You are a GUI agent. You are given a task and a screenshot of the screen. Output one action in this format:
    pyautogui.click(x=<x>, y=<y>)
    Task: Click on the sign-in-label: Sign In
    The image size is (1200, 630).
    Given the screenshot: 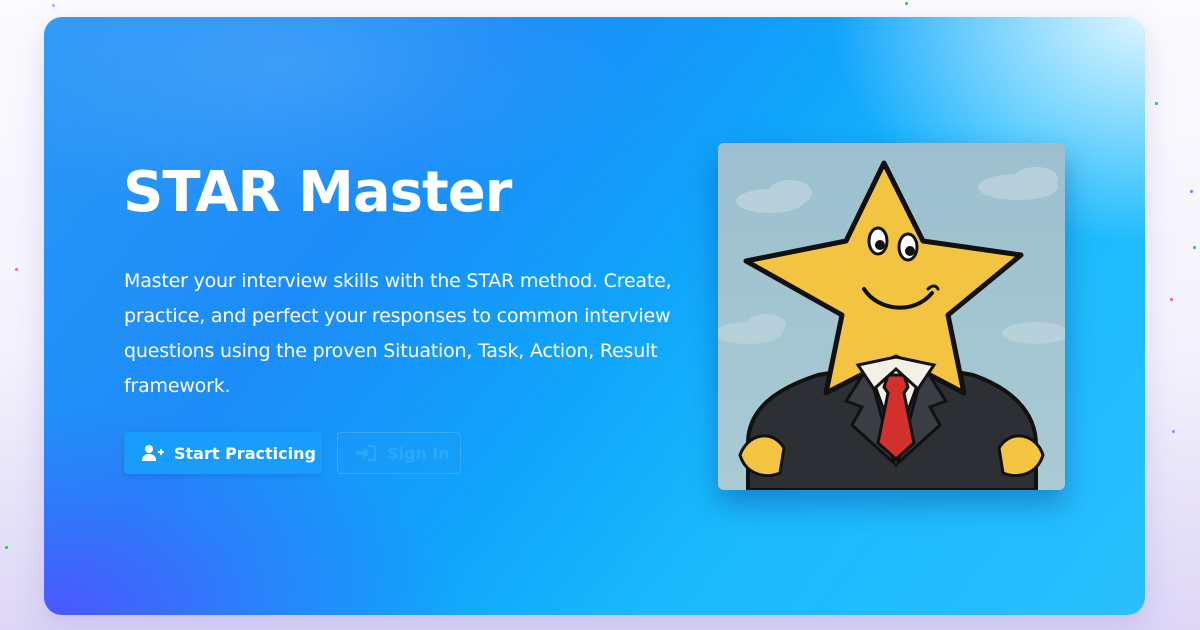 What is the action you would take?
    pyautogui.click(x=418, y=453)
    